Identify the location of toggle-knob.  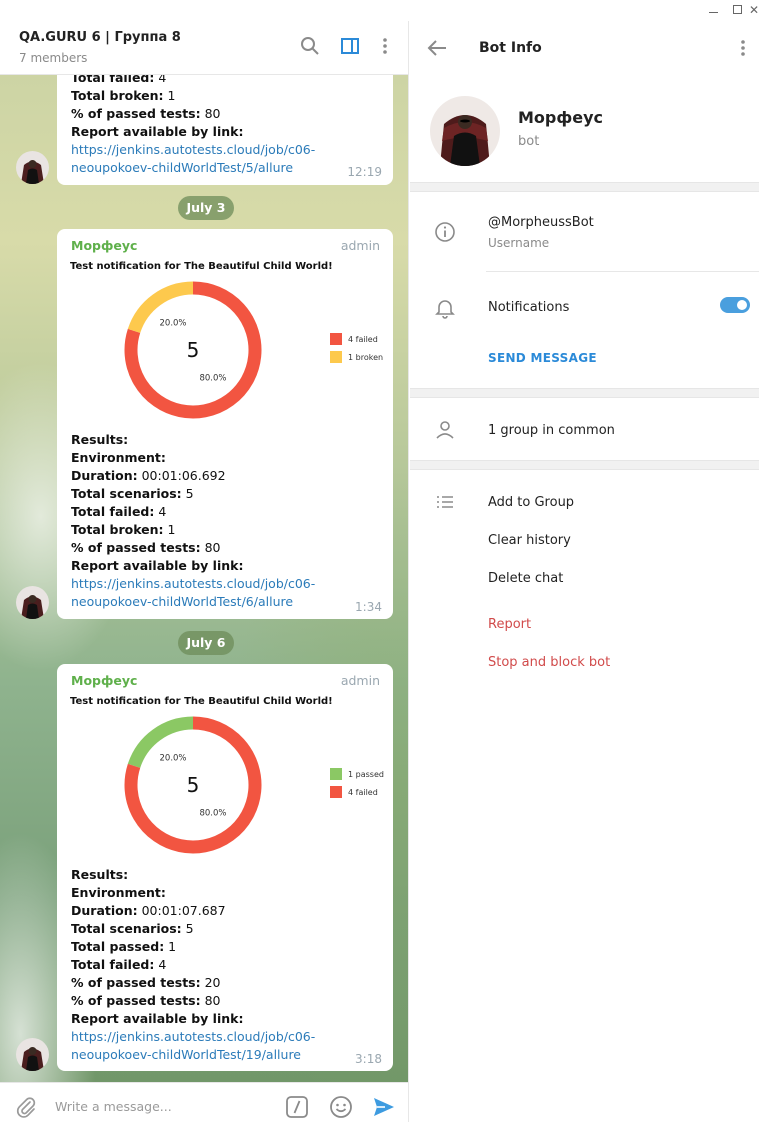
(742, 305).